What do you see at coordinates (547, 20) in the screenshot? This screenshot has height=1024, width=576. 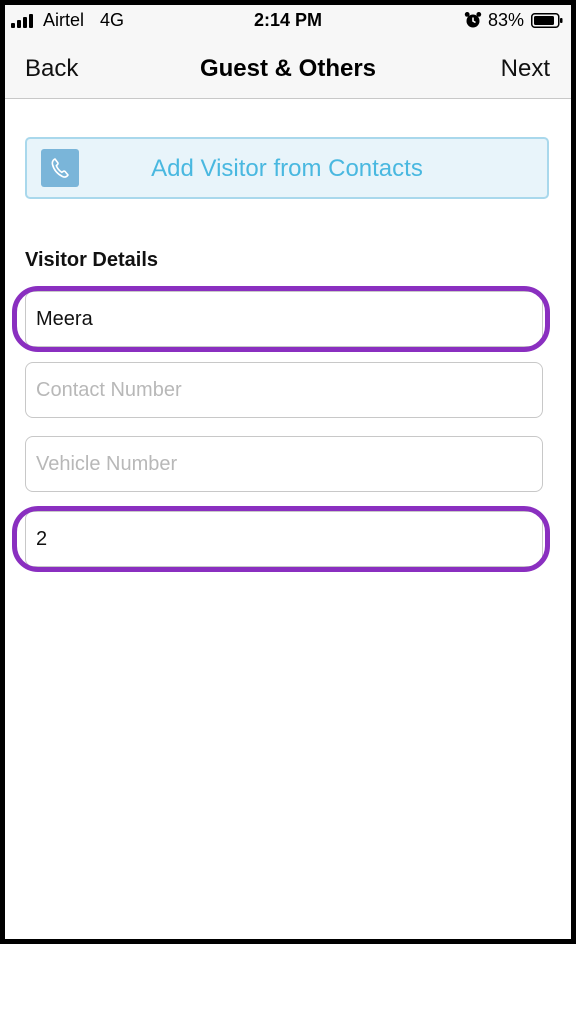 I see `battery-icon` at bounding box center [547, 20].